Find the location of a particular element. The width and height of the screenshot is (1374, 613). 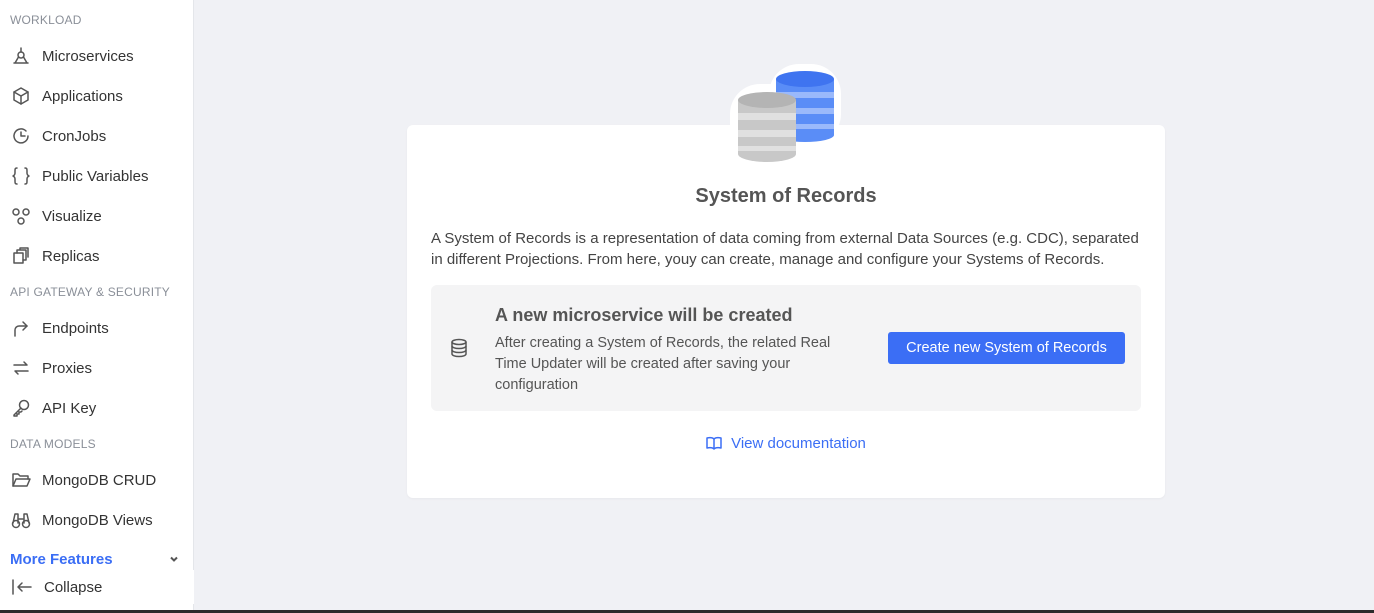

sidebar-item-cronjobs: CronJobs is located at coordinates (97, 136).